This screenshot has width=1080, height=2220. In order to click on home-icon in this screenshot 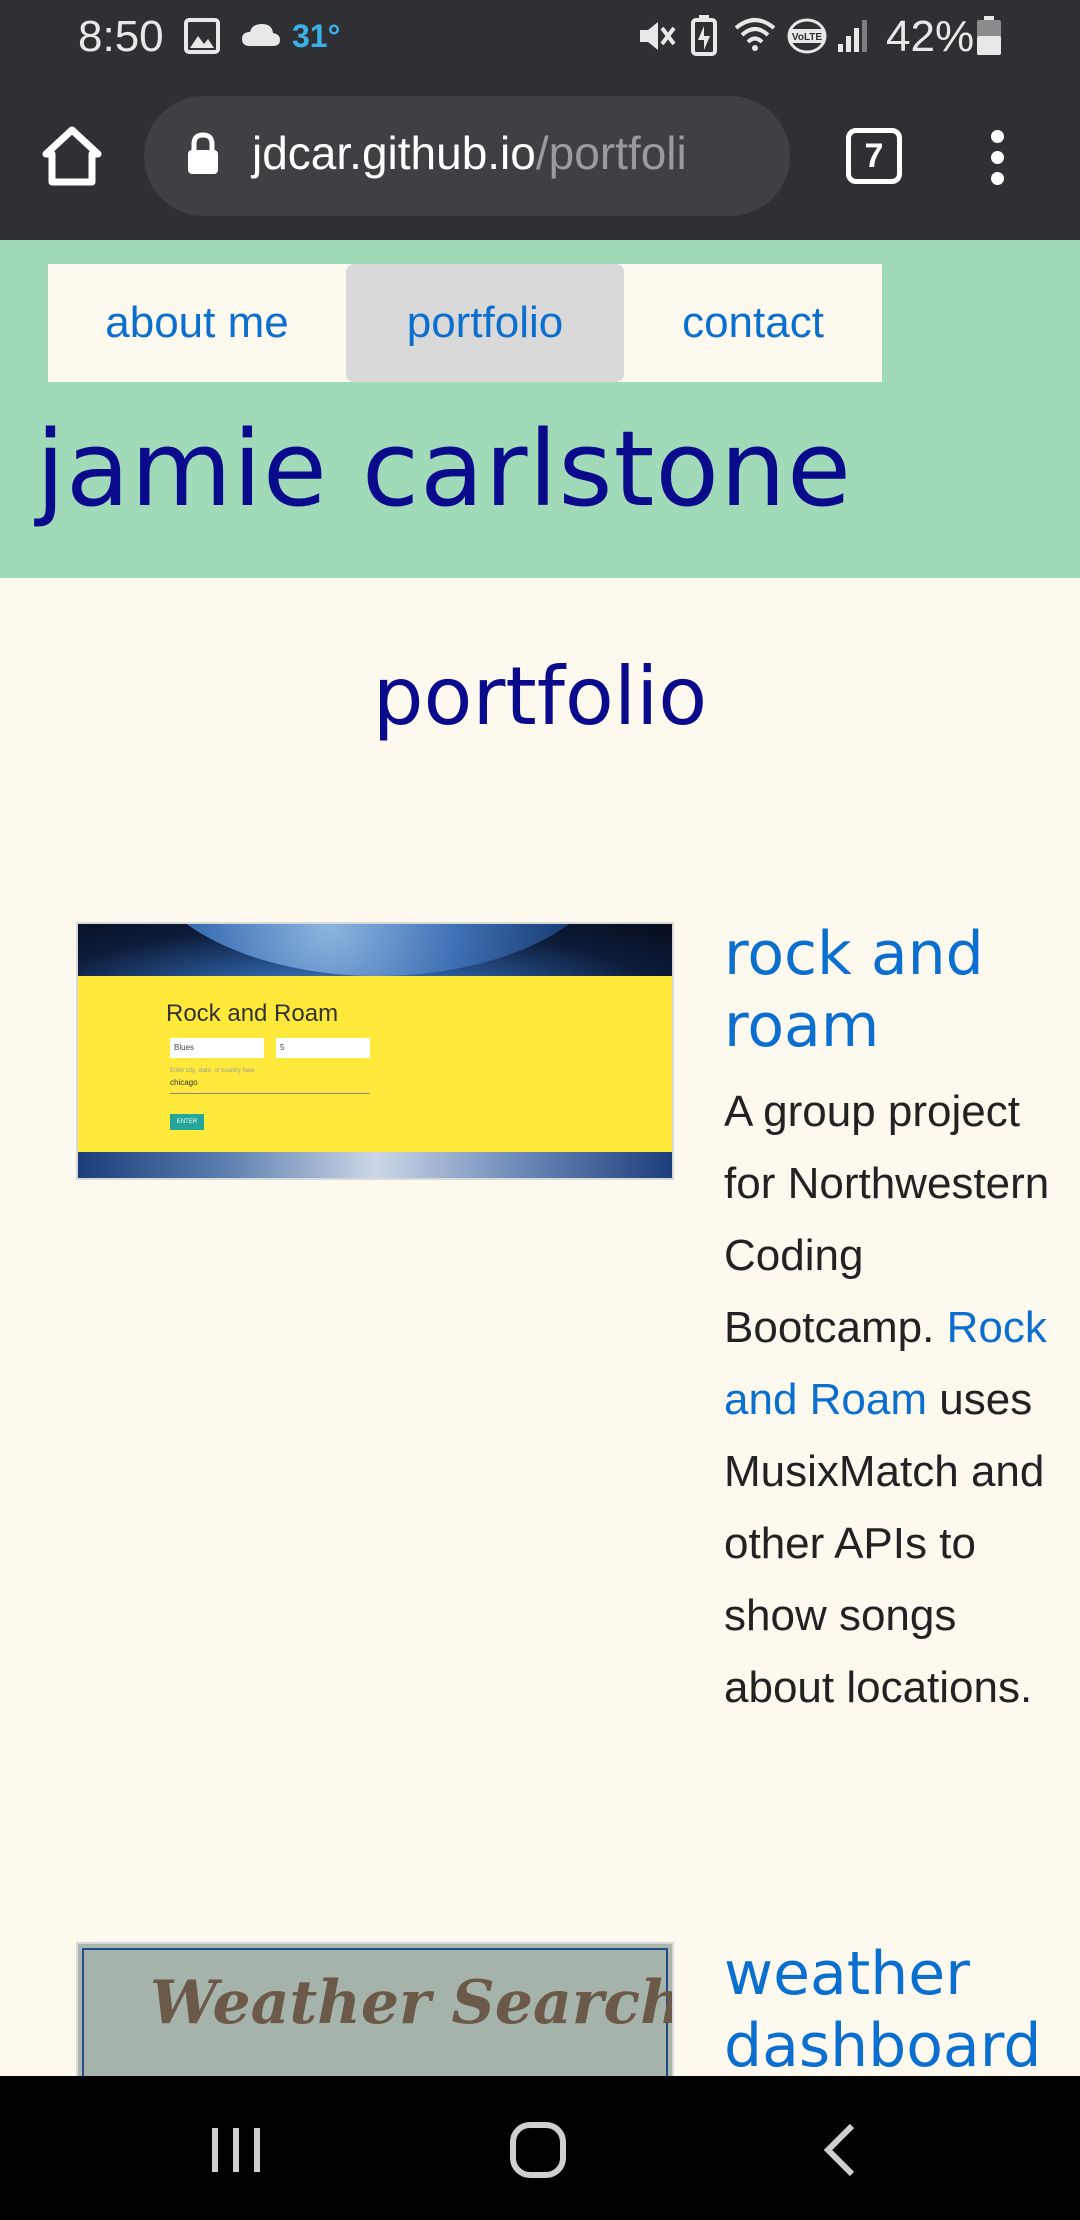, I will do `click(72, 156)`.